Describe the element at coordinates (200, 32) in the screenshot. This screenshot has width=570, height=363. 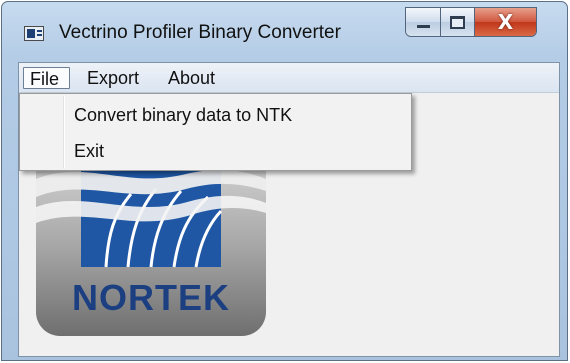
I see `window-title: Vectrino Profiler Binary Converter` at that location.